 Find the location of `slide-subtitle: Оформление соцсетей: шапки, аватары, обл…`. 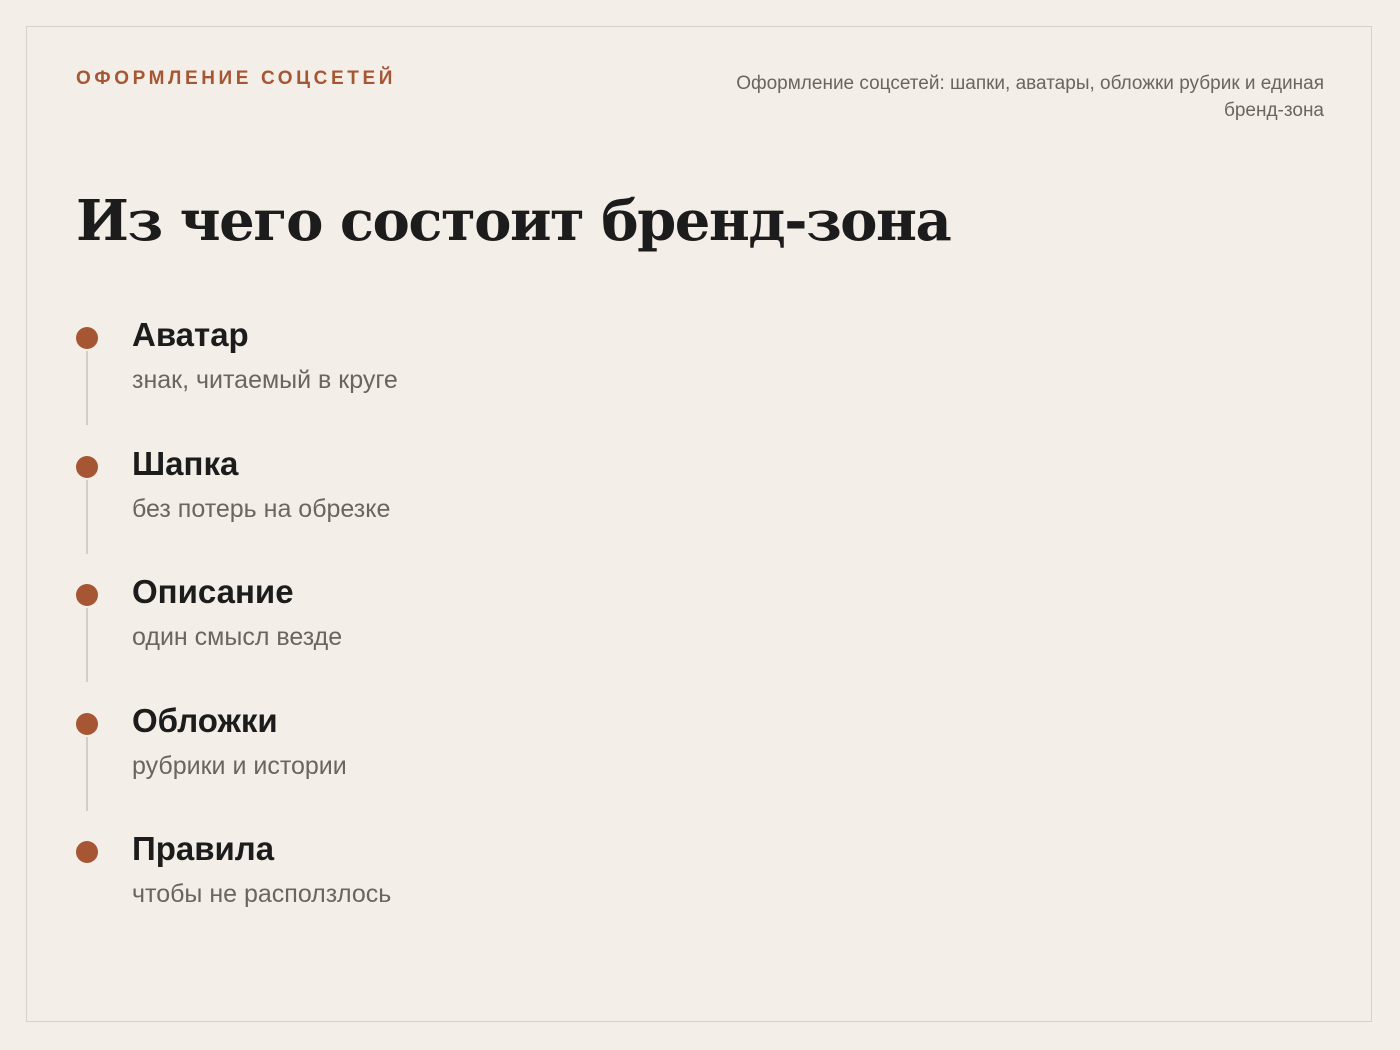

slide-subtitle: Оформление соцсетей: шапки, аватары, обл… is located at coordinates (1030, 97).